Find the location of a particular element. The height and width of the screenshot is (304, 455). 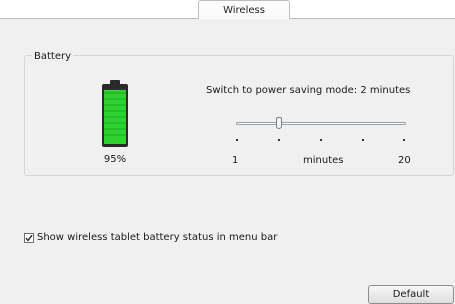

slider-max-label: 20 is located at coordinates (404, 160).